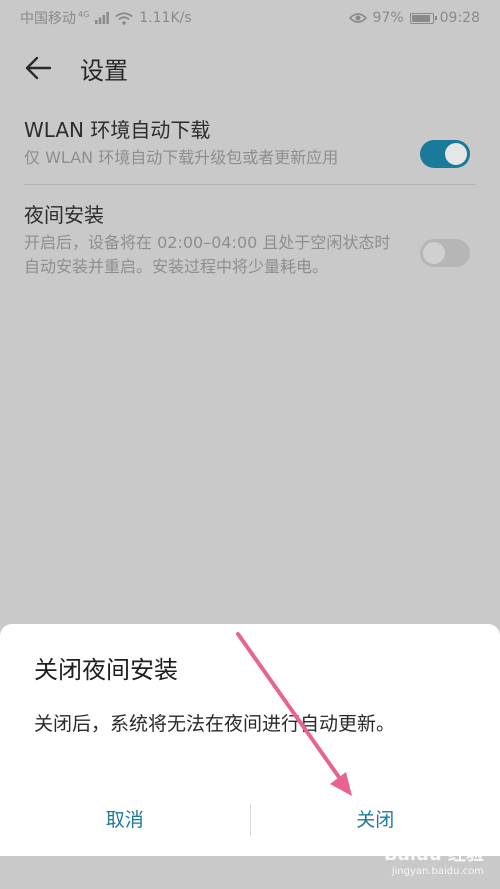  What do you see at coordinates (459, 18) in the screenshot?
I see `clock: 09:28` at bounding box center [459, 18].